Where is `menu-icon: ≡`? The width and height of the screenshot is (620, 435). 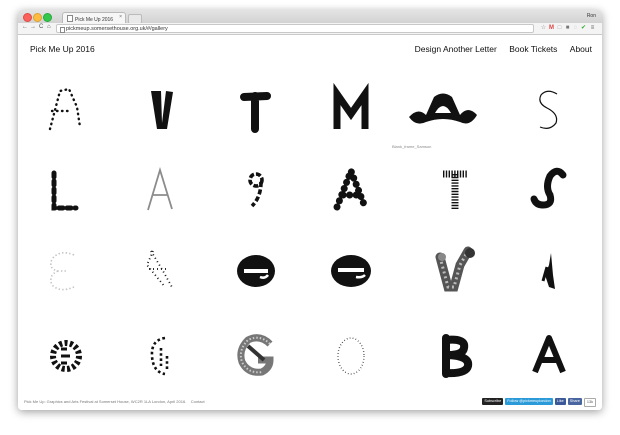 menu-icon: ≡ is located at coordinates (592, 28).